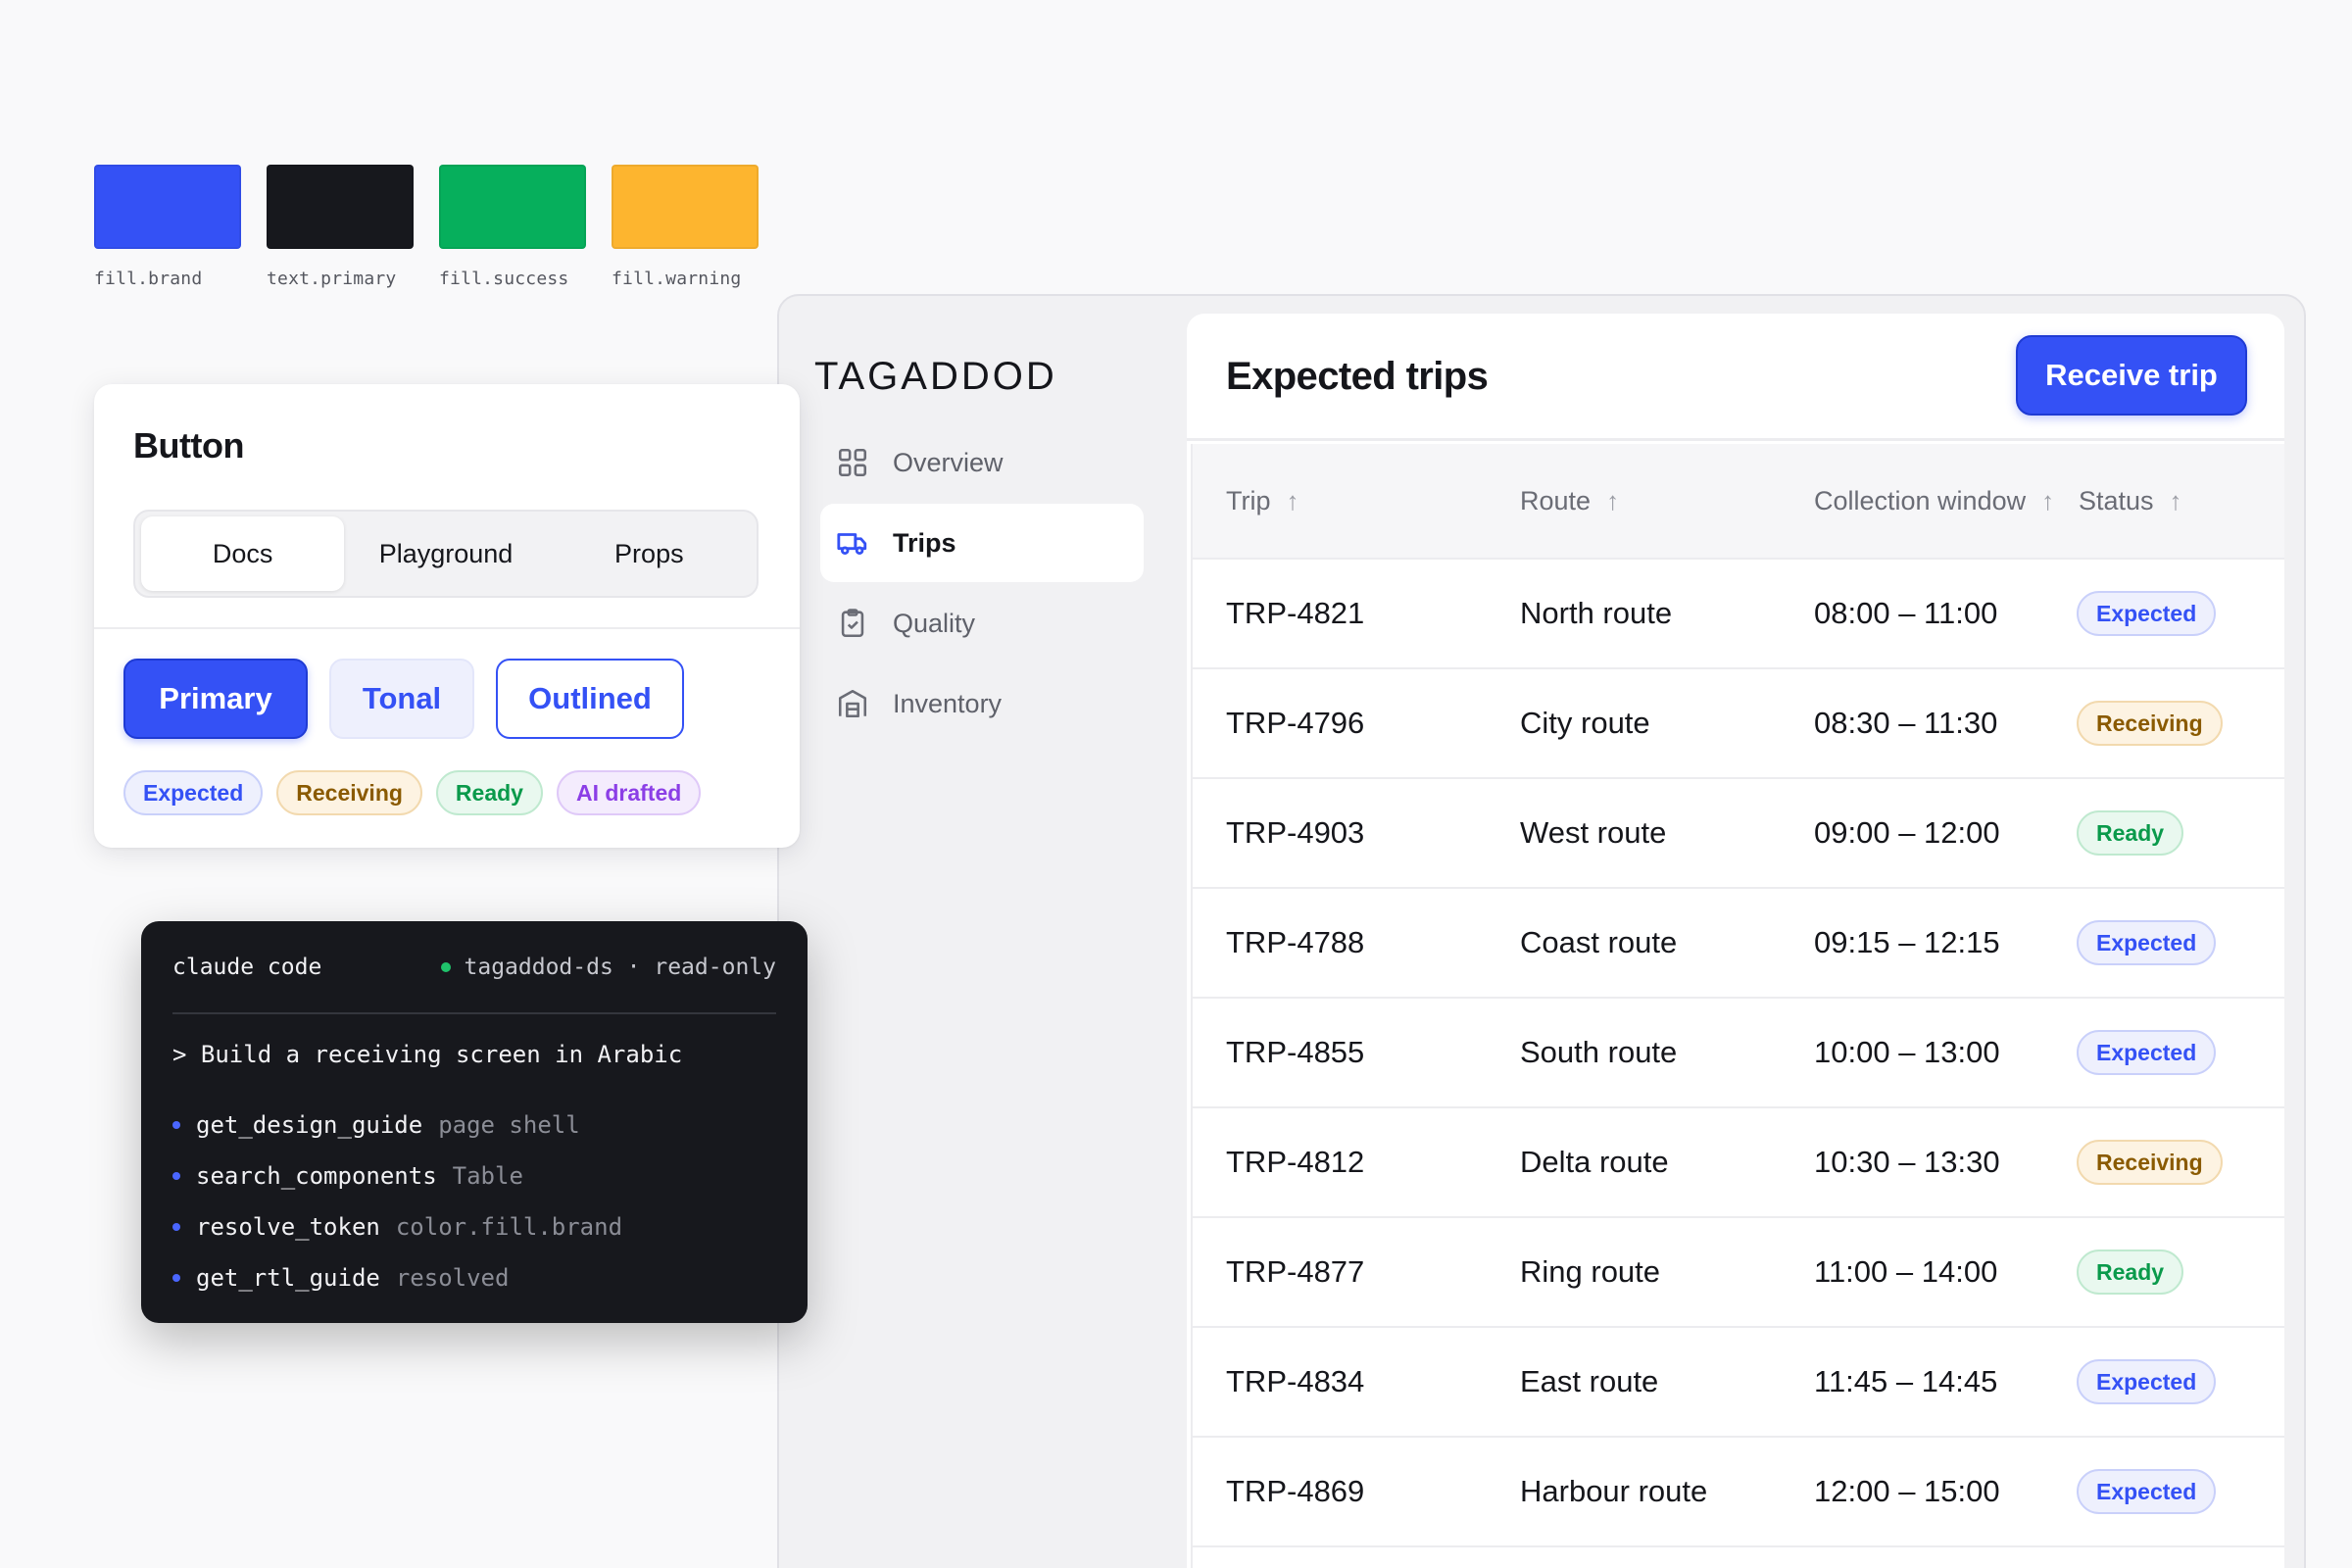  I want to click on trip-id: TRP-4834, so click(1295, 1381).